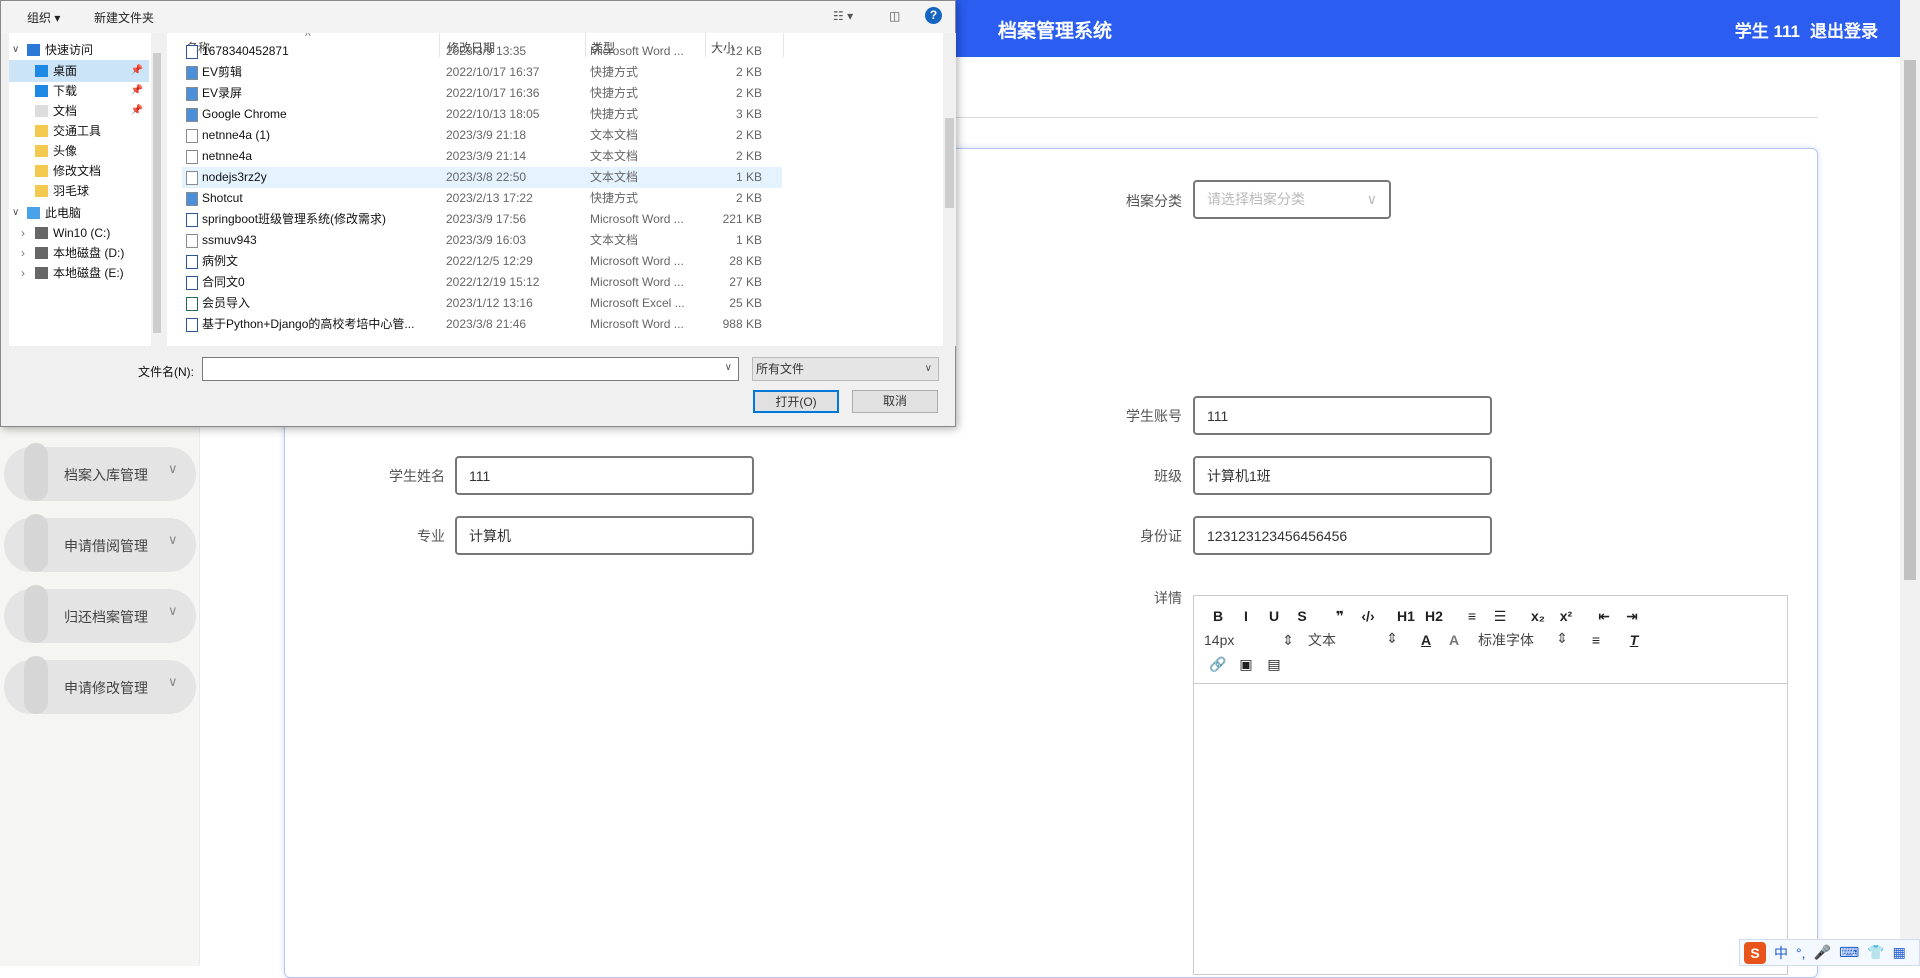 This screenshot has width=1920, height=978. I want to click on file-row: netnne4a 2023/3/9 21:14 文本文档 2 KB, so click(482, 156).